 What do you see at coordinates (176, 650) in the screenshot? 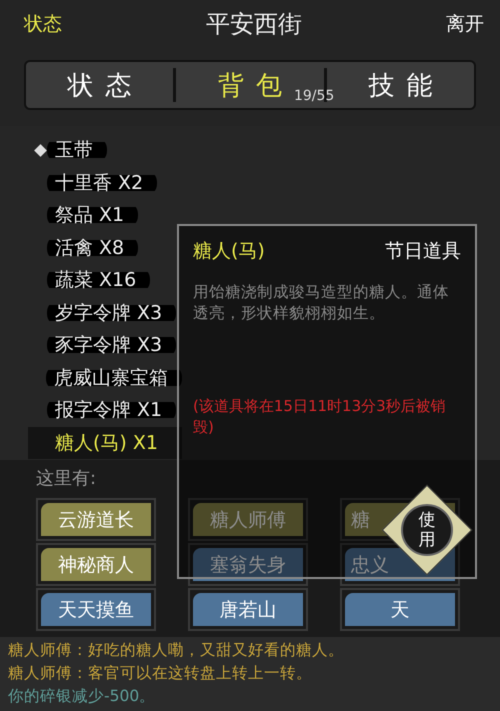
I see `chat-line: 糖人师傅：好吃的糖人嘞，又甜又好看的糖人。` at bounding box center [176, 650].